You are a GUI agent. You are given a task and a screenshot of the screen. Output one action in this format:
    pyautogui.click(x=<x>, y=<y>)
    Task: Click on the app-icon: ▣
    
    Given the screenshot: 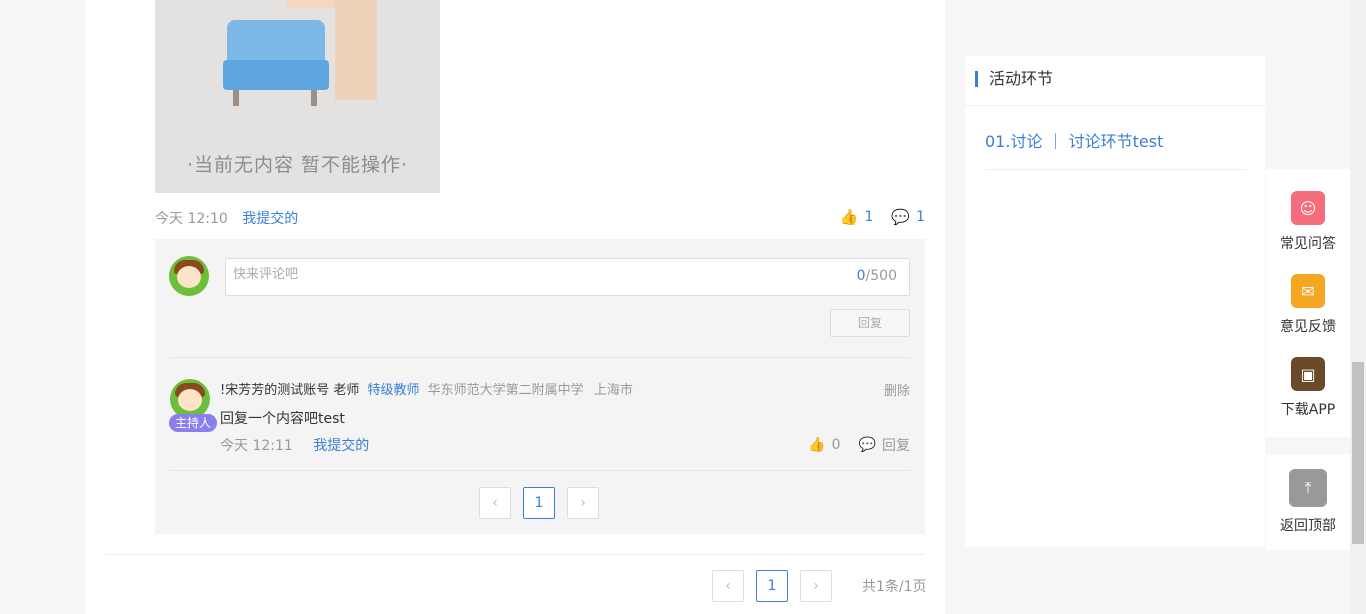 What is the action you would take?
    pyautogui.click(x=1308, y=374)
    